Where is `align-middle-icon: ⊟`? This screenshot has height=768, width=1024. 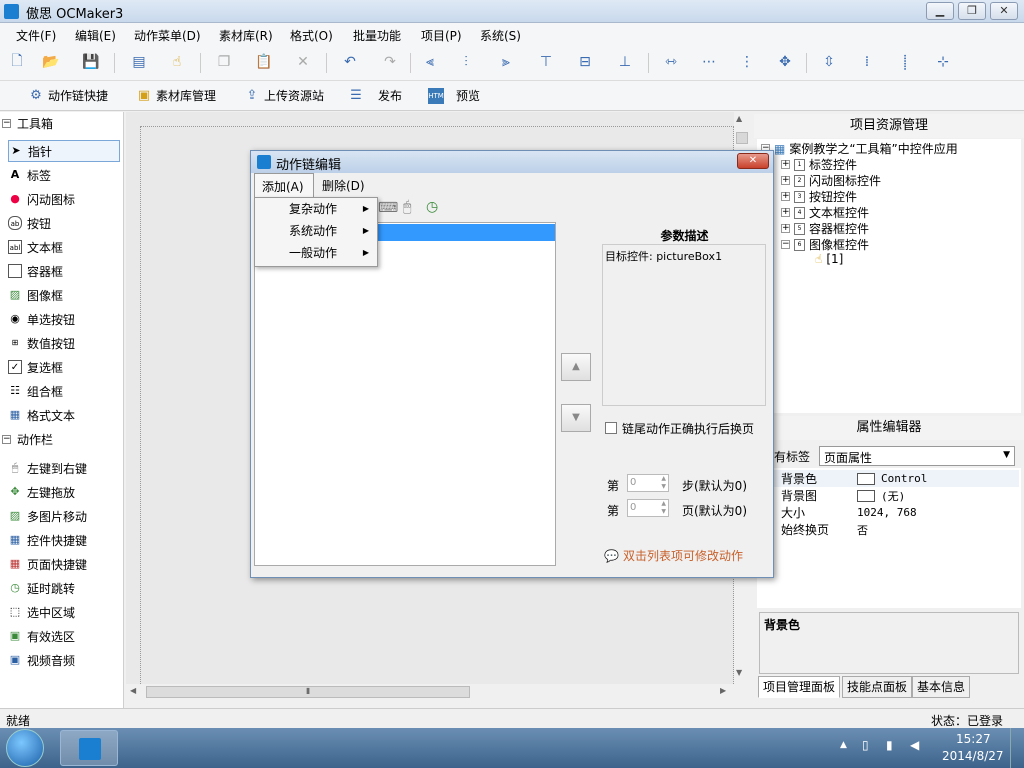
align-middle-icon: ⊟ is located at coordinates (585, 62).